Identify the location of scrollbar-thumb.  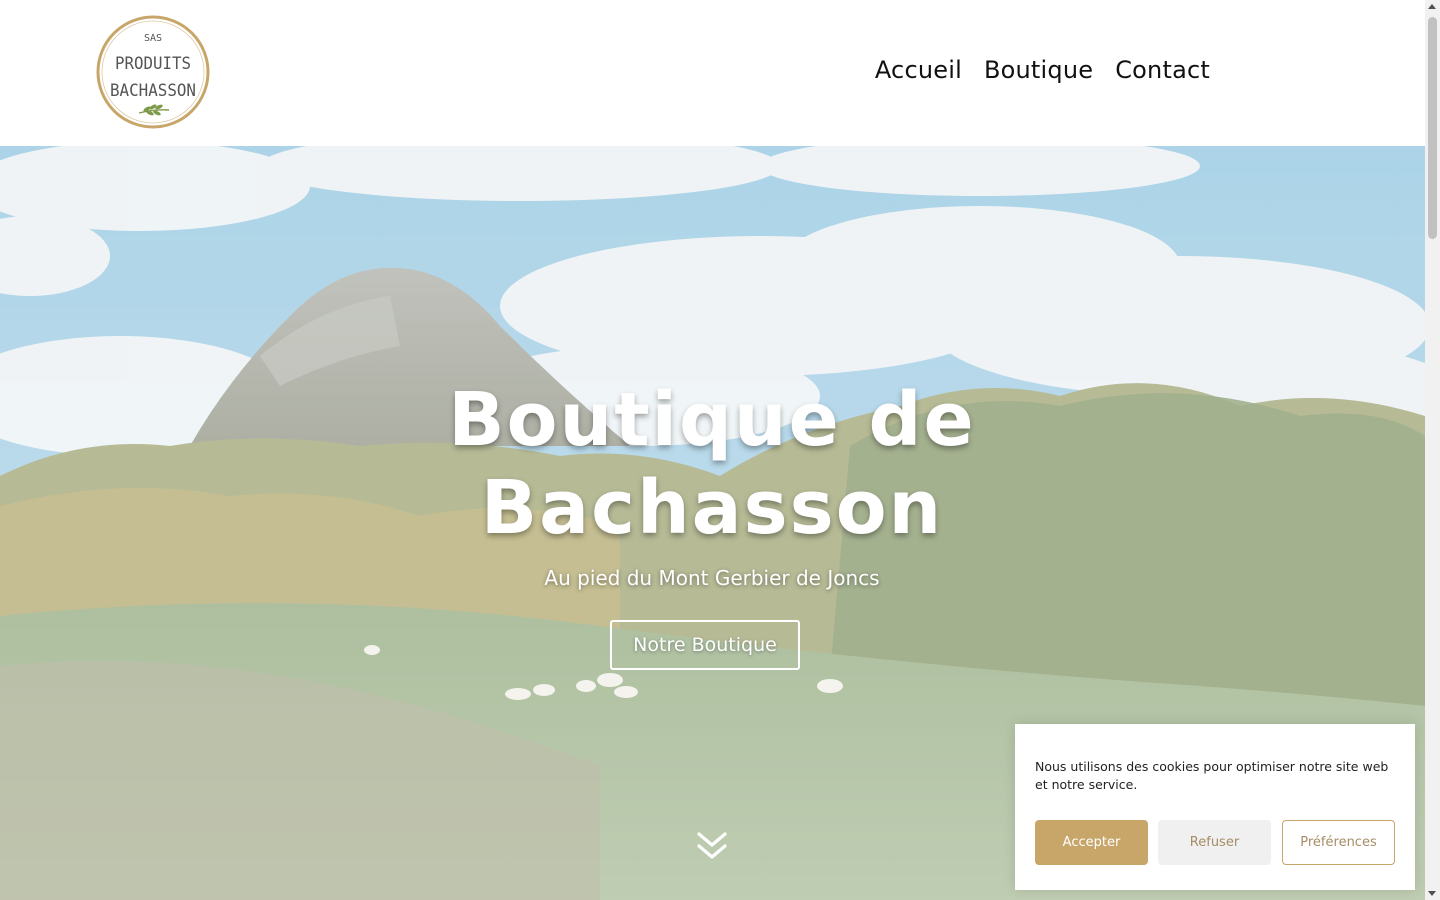
(1432, 128).